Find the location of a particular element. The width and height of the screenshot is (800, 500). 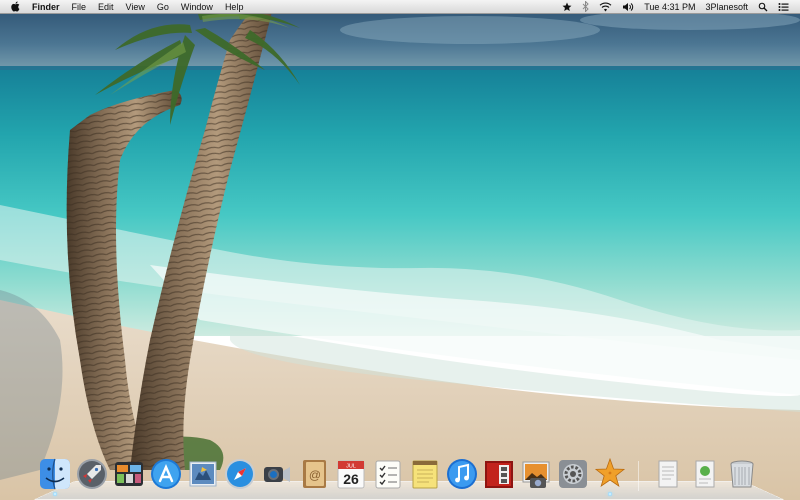

menu-help: Help is located at coordinates (234, 7).